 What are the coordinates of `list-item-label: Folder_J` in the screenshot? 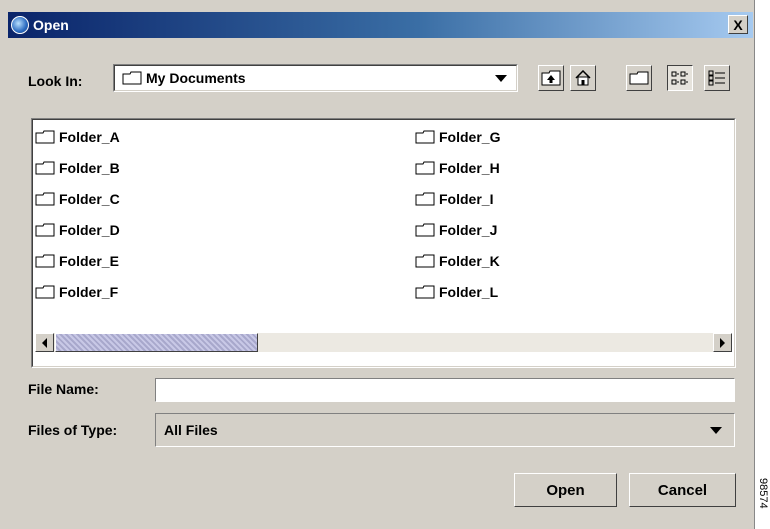 It's located at (468, 230).